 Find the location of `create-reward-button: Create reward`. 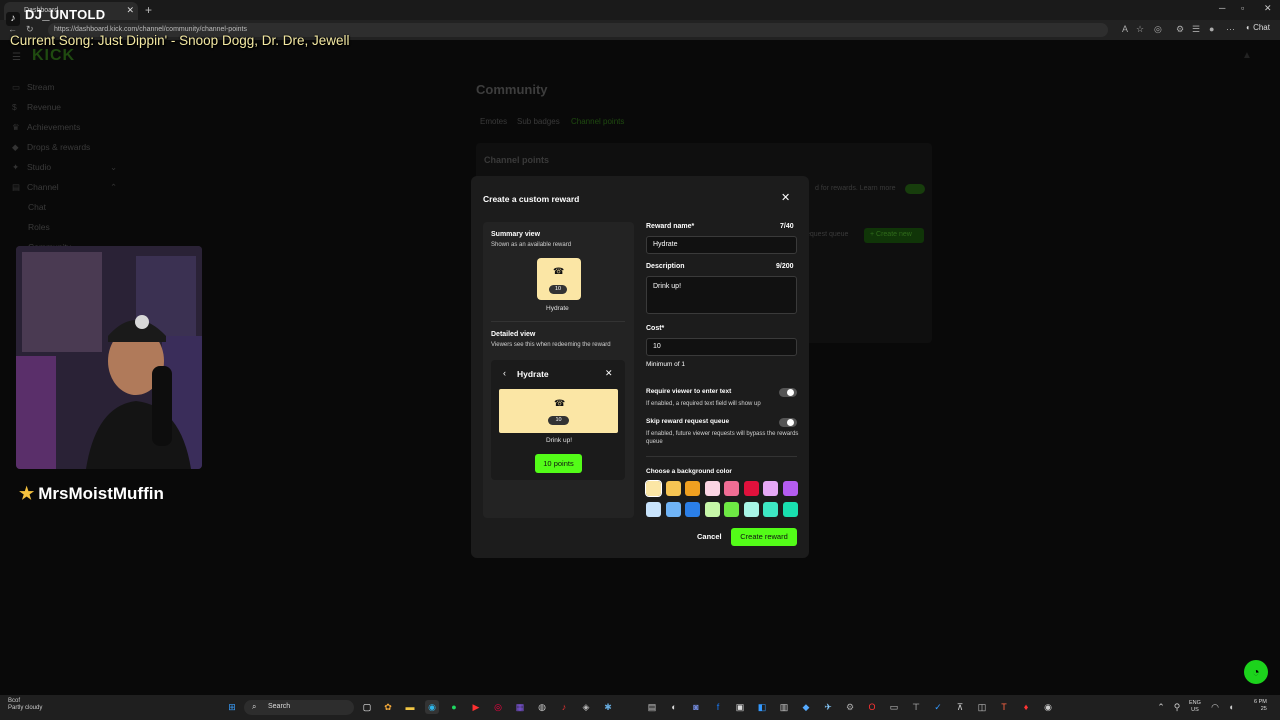

create-reward-button: Create reward is located at coordinates (764, 537).